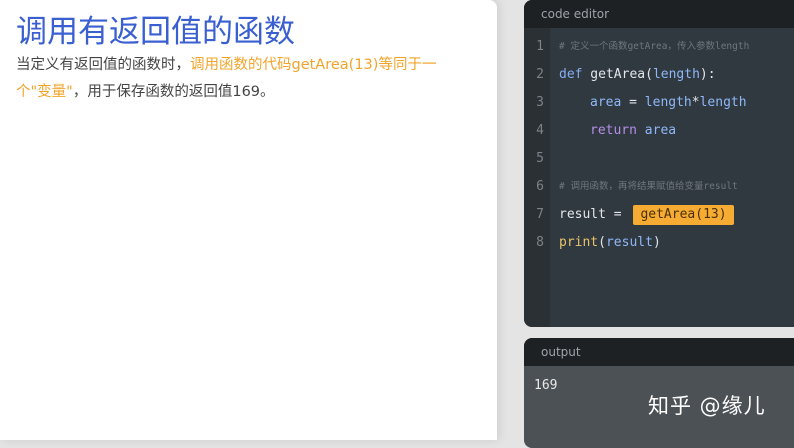 This screenshot has width=794, height=448. What do you see at coordinates (579, 242) in the screenshot?
I see `builtin-print: print` at bounding box center [579, 242].